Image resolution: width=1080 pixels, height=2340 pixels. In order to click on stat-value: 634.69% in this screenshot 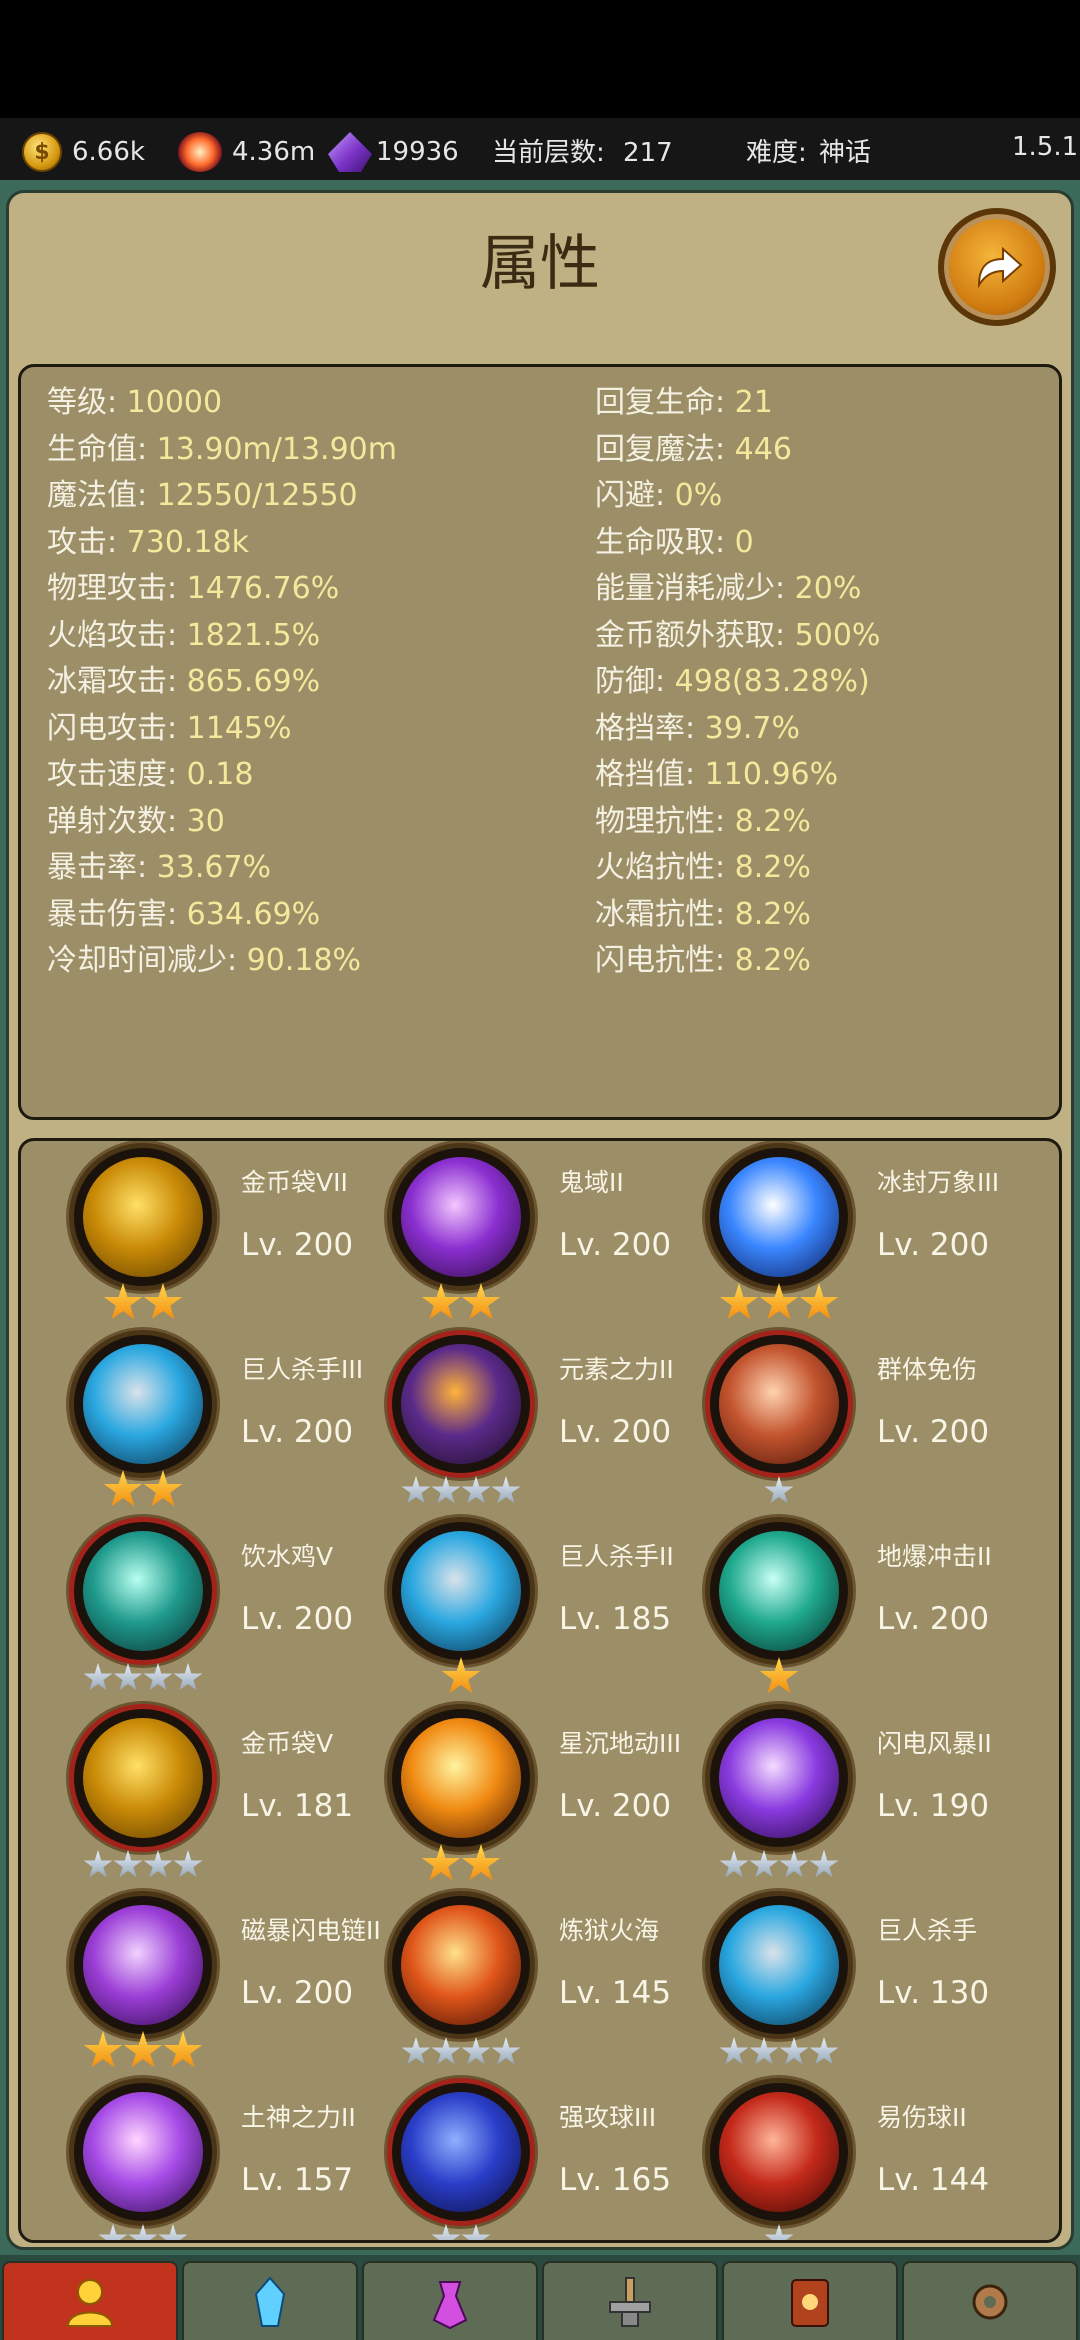, I will do `click(253, 914)`.